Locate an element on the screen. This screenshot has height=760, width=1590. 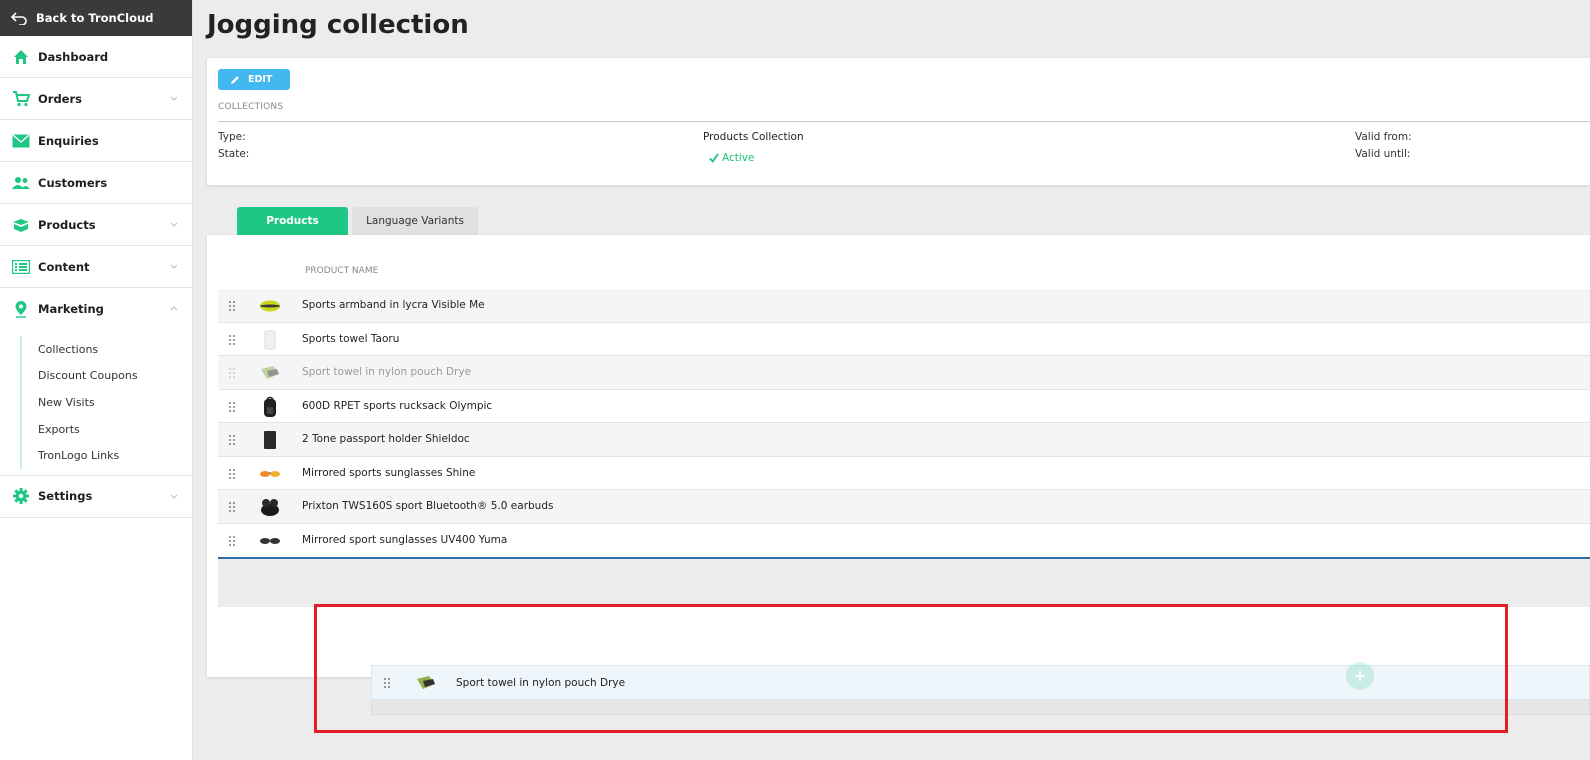
passport-thumb is located at coordinates (270, 440).